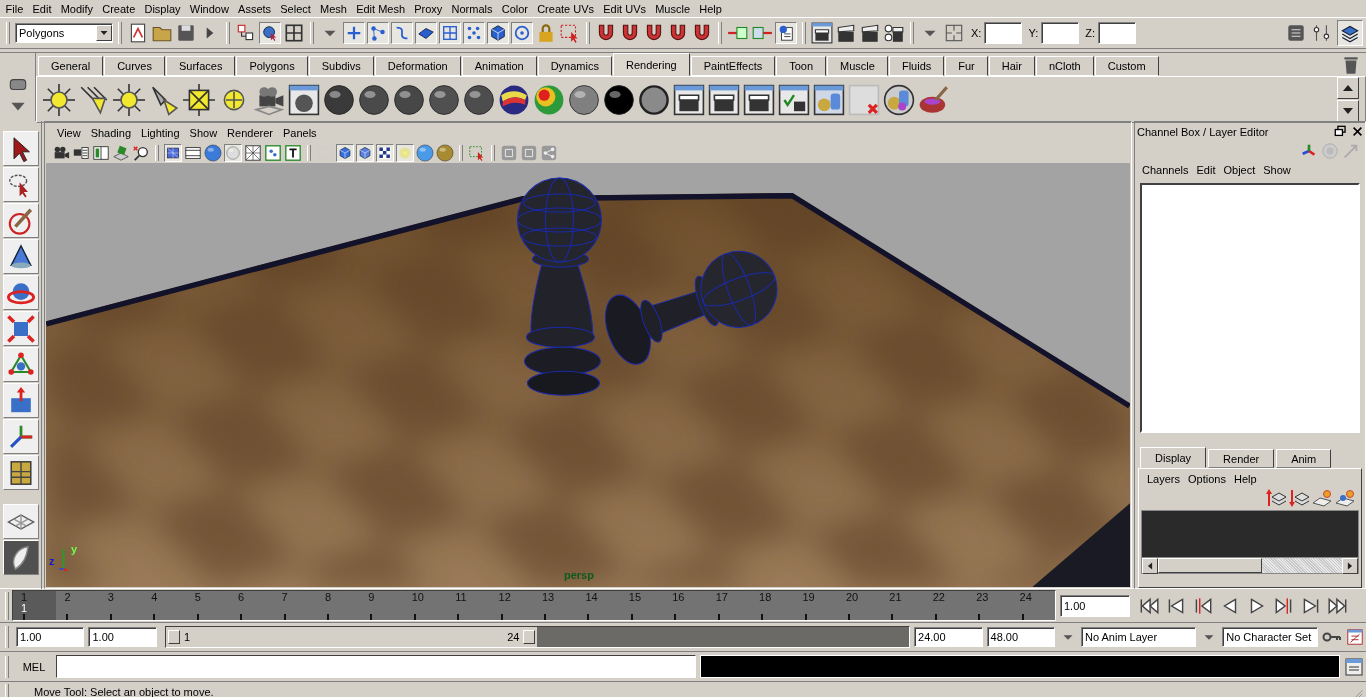 This screenshot has width=1366, height=697. I want to click on scrollbar-thumb, so click(1210, 565).